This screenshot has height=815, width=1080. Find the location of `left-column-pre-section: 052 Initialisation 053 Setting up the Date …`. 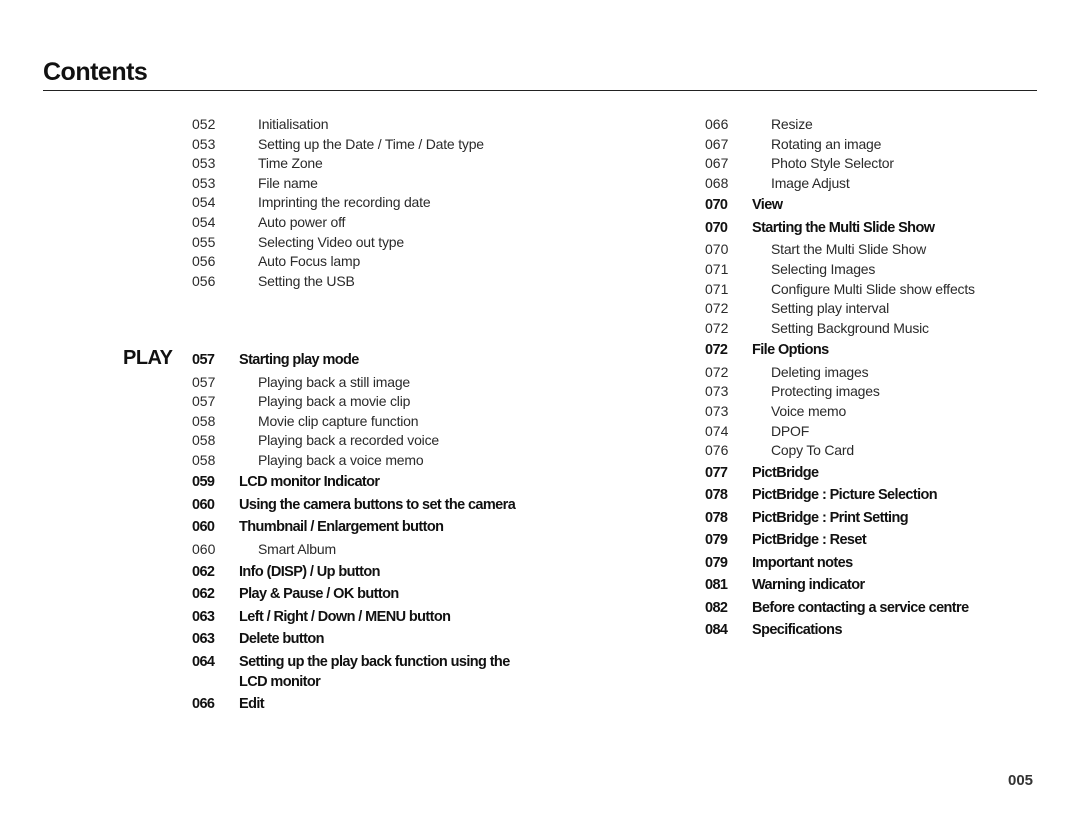

left-column-pre-section: 052 Initialisation 053 Setting up the Date … is located at coordinates (338, 203).